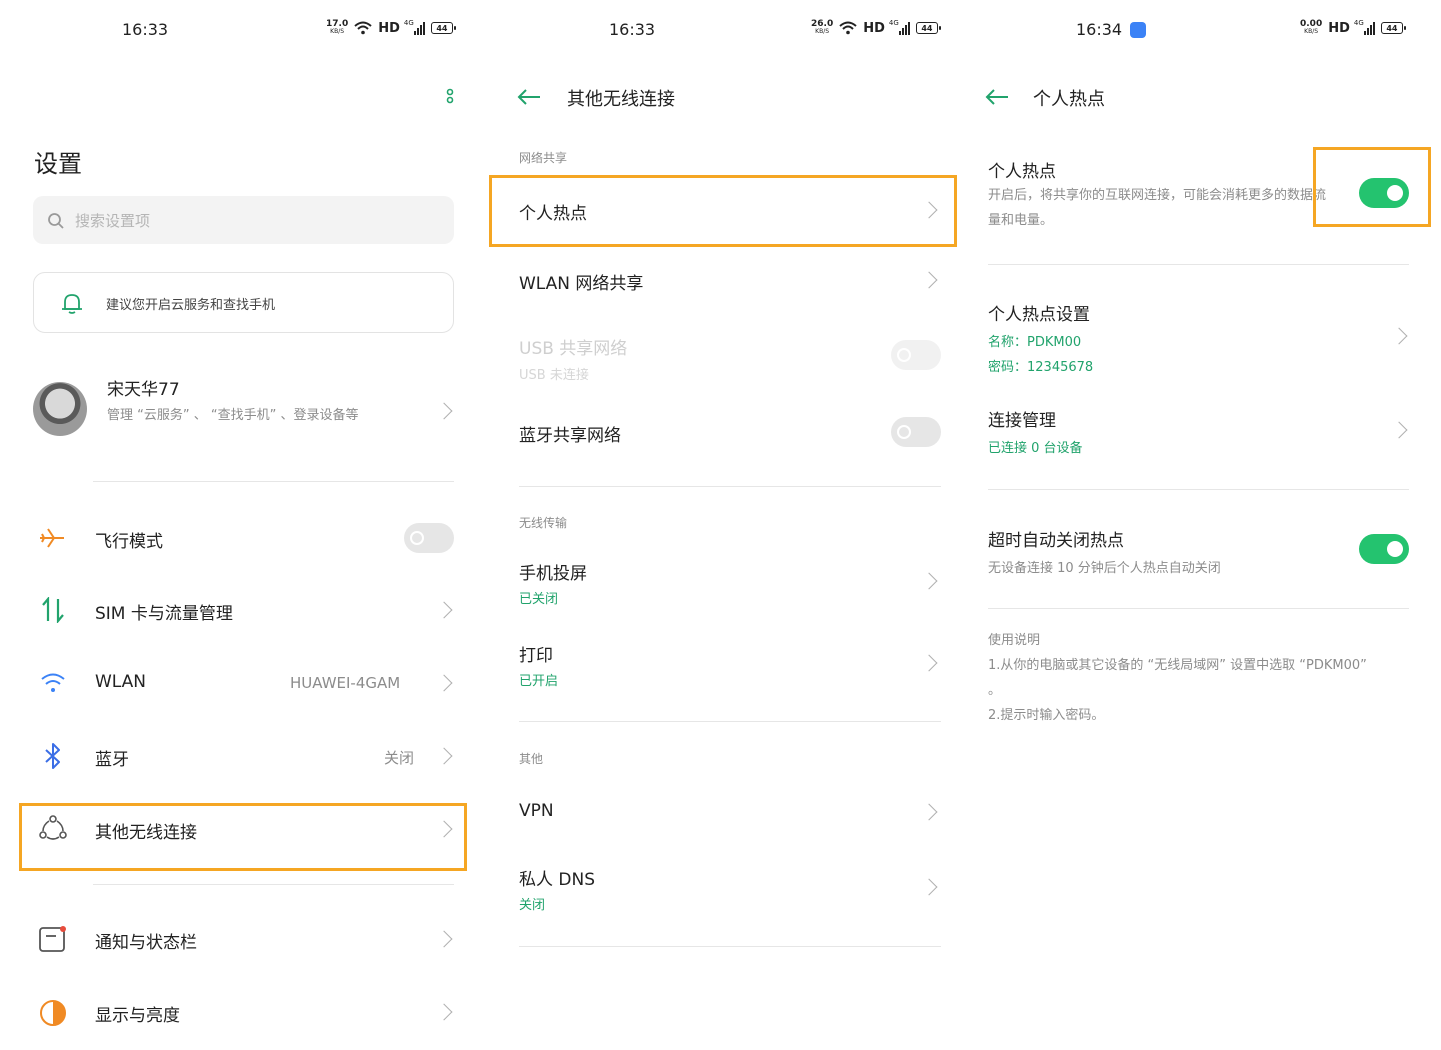 The width and height of the screenshot is (1441, 1050). What do you see at coordinates (52, 538) in the screenshot?
I see `airplane-icon` at bounding box center [52, 538].